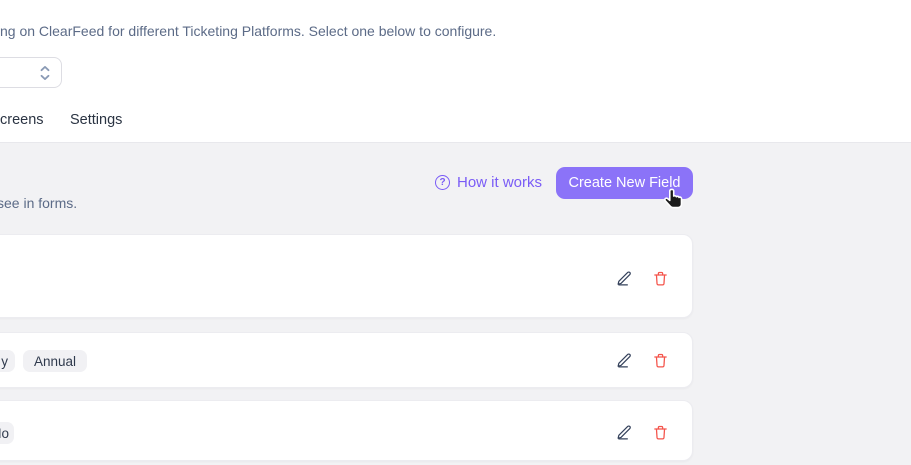 This screenshot has height=465, width=911. Describe the element at coordinates (39, 203) in the screenshot. I see `page-subtitle-fragment: see in forms.` at that location.